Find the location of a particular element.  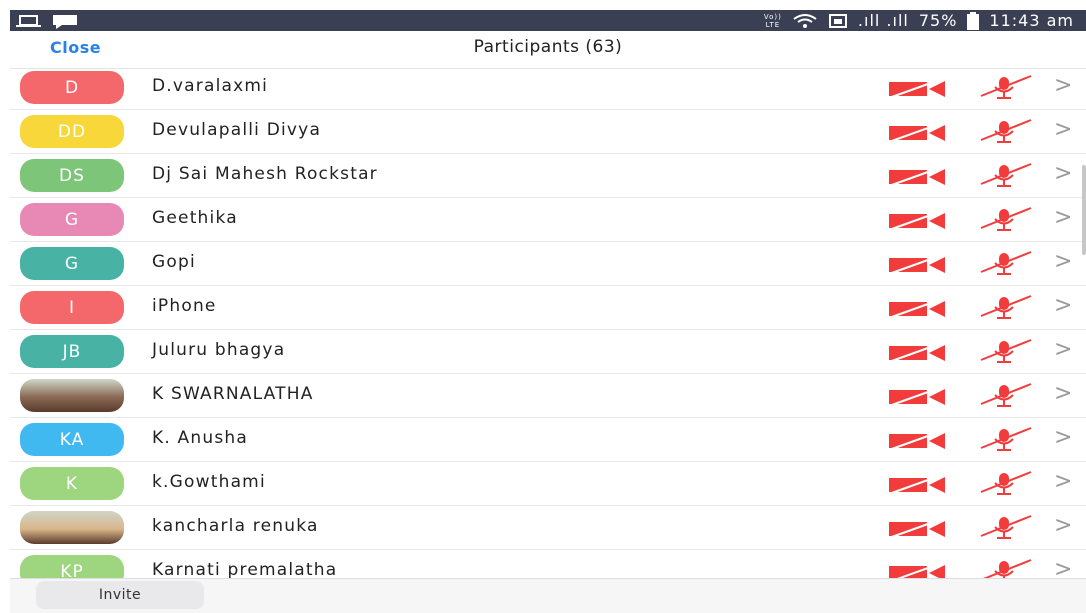

participant-name: k.Gowthami is located at coordinates (209, 482).